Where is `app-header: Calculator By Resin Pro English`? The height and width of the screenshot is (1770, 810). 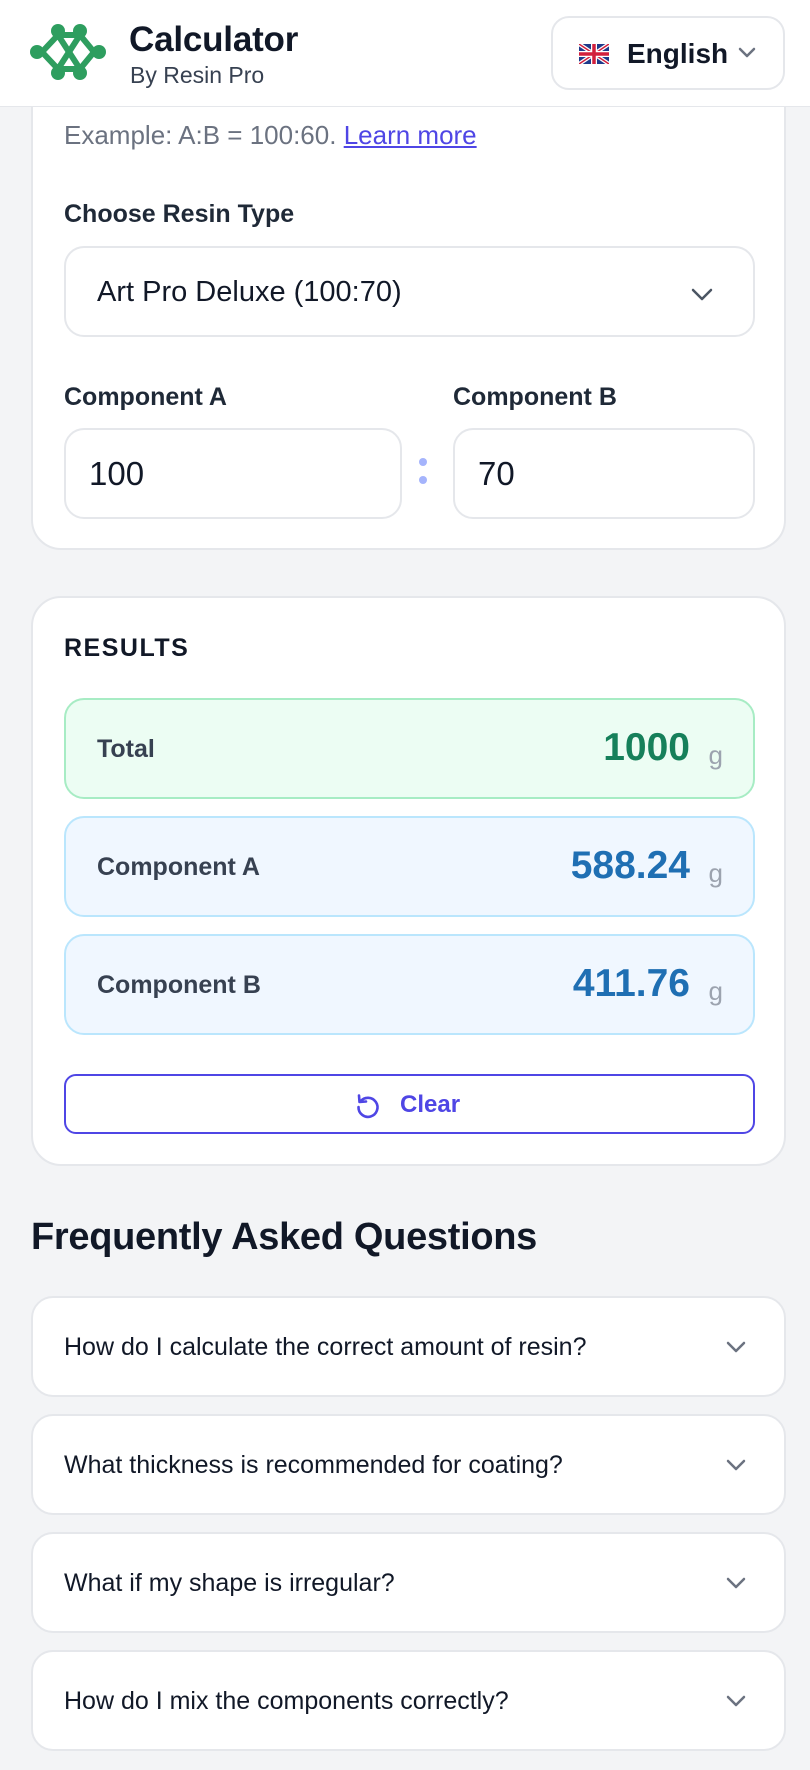 app-header: Calculator By Resin Pro English is located at coordinates (405, 53).